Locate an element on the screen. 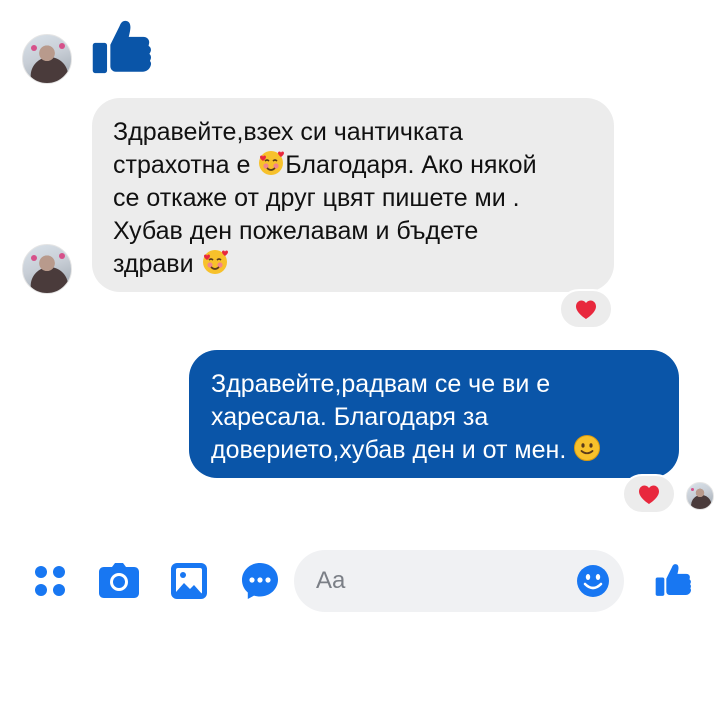  message-line: Здравейте,радвам се че ви е is located at coordinates (381, 384).